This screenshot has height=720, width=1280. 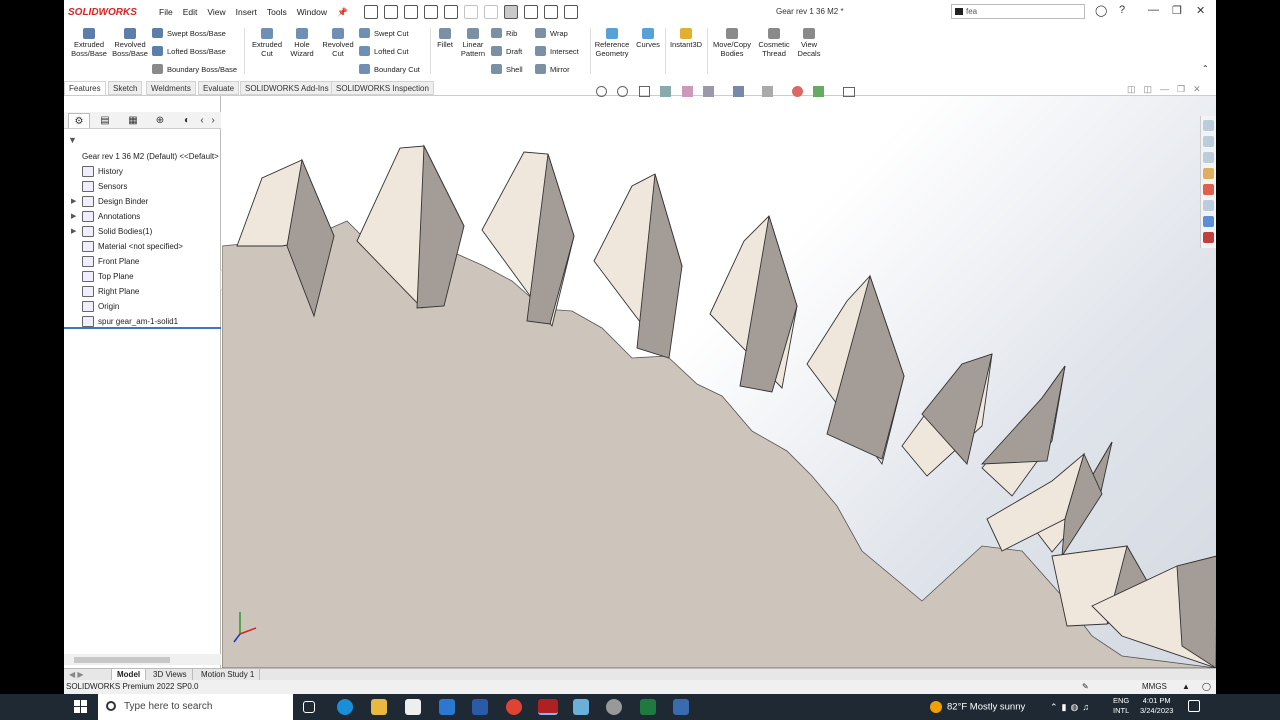 I want to click on display-style-icon, so click(x=738, y=91).